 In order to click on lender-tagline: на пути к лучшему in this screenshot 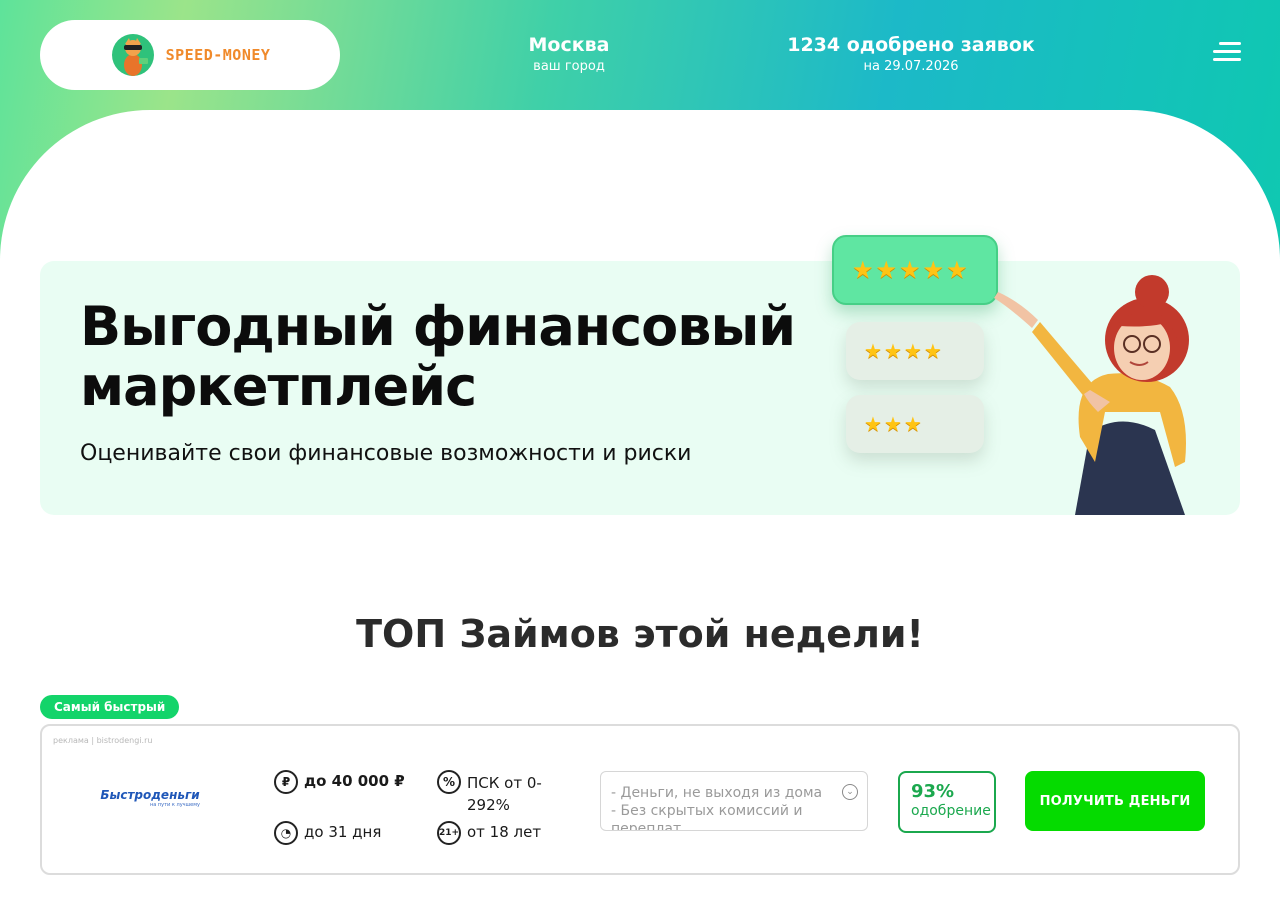, I will do `click(174, 805)`.